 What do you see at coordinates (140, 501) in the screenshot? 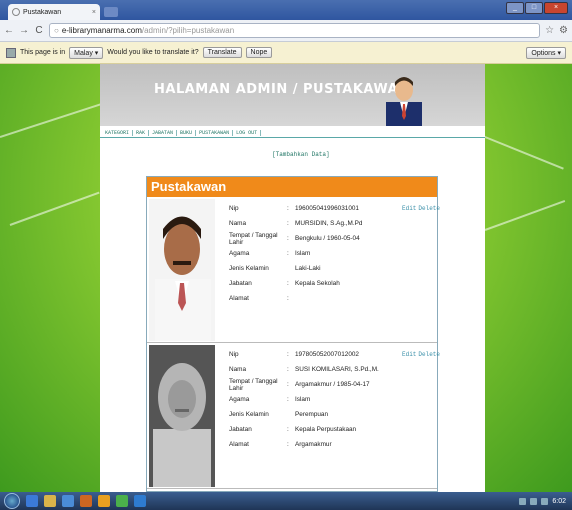
I see `window-icon` at bounding box center [140, 501].